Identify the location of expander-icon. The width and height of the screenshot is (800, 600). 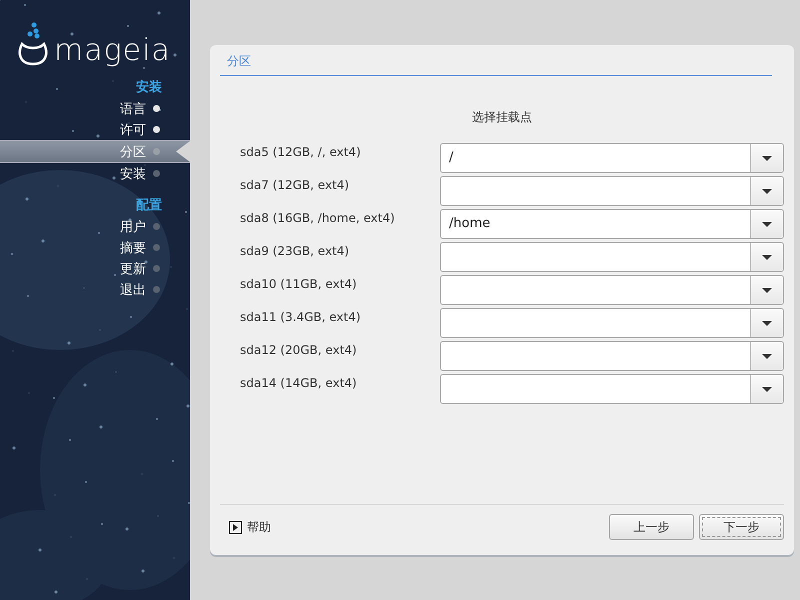
(235, 527).